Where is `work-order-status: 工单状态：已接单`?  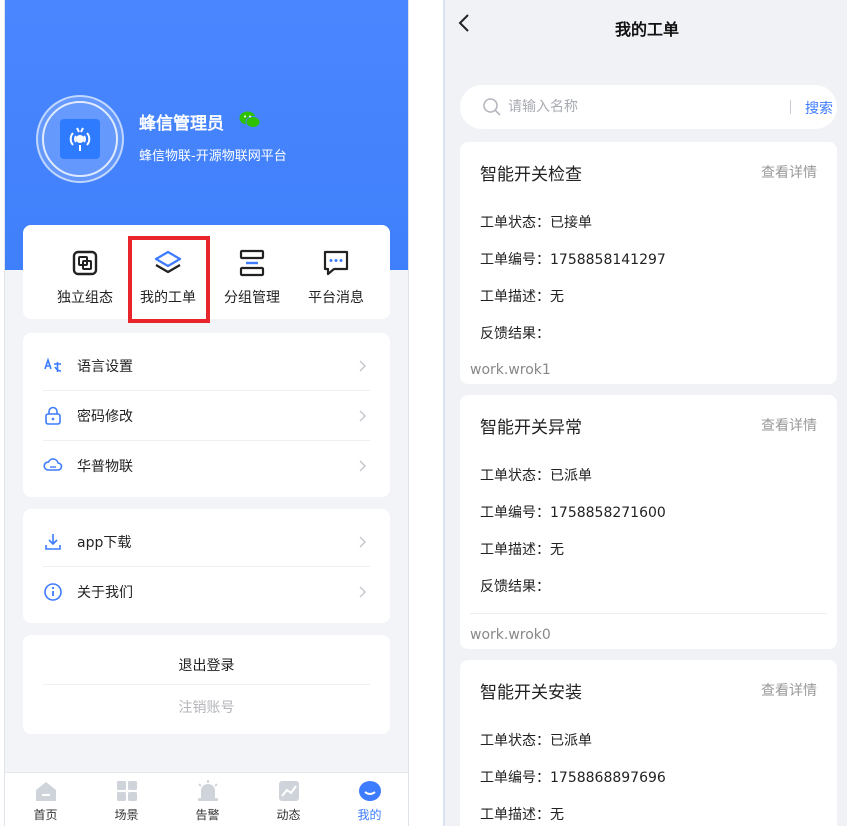 work-order-status: 工单状态：已接单 is located at coordinates (536, 223).